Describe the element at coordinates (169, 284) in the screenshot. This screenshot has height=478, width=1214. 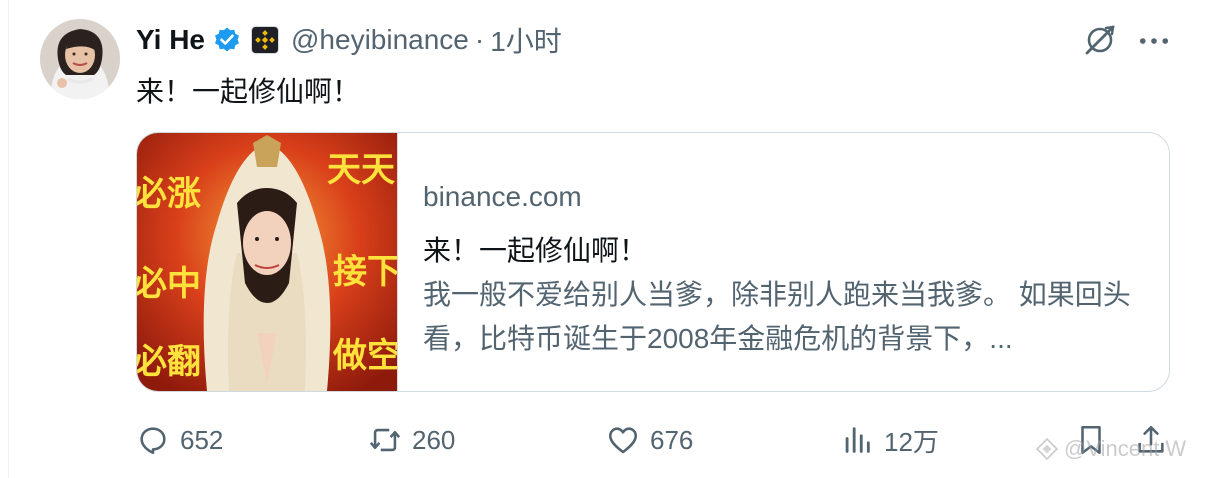
I see `card-image-text-3: 必中` at that location.